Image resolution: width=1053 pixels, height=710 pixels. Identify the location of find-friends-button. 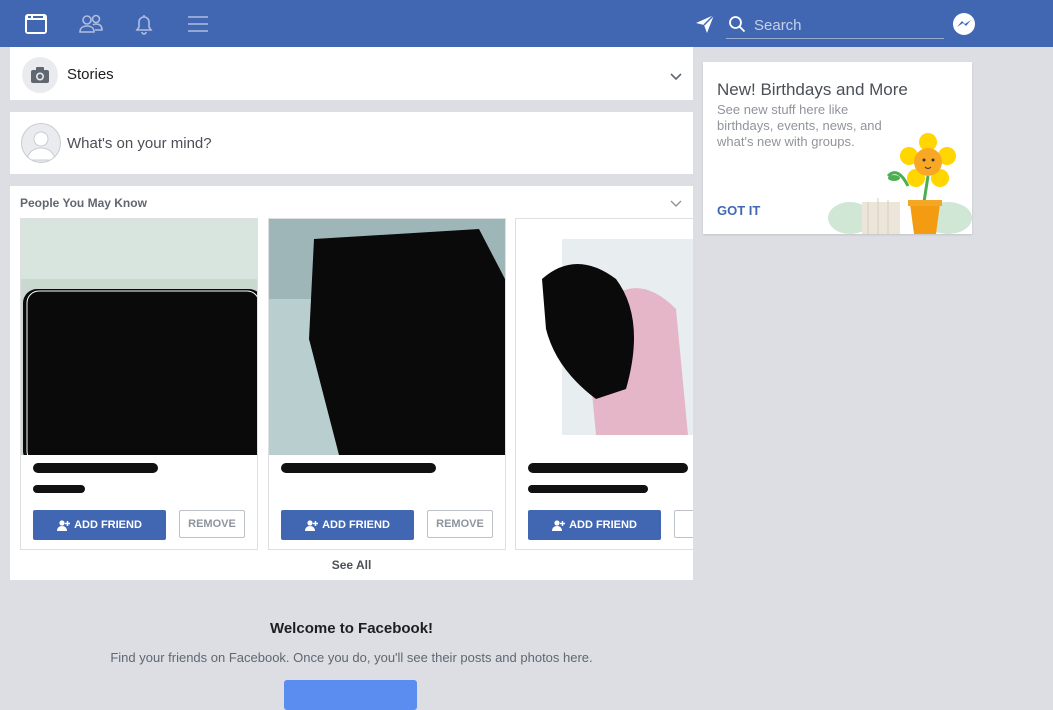
(350, 695).